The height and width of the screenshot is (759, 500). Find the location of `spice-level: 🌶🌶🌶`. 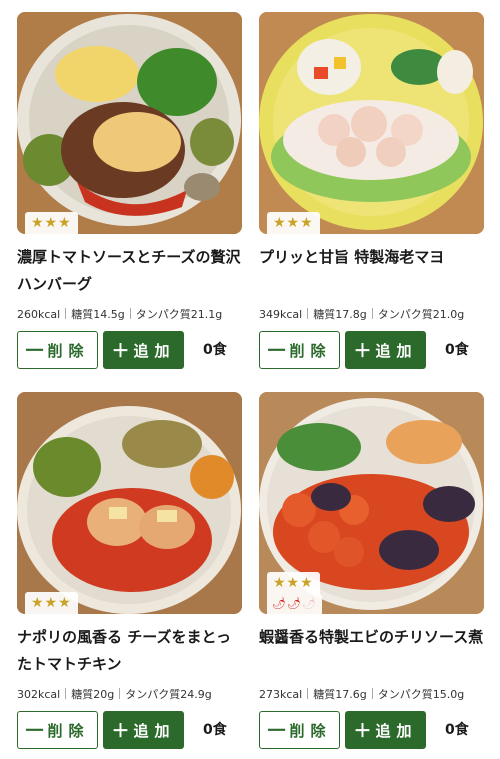

spice-level: 🌶🌶🌶 is located at coordinates (294, 604).